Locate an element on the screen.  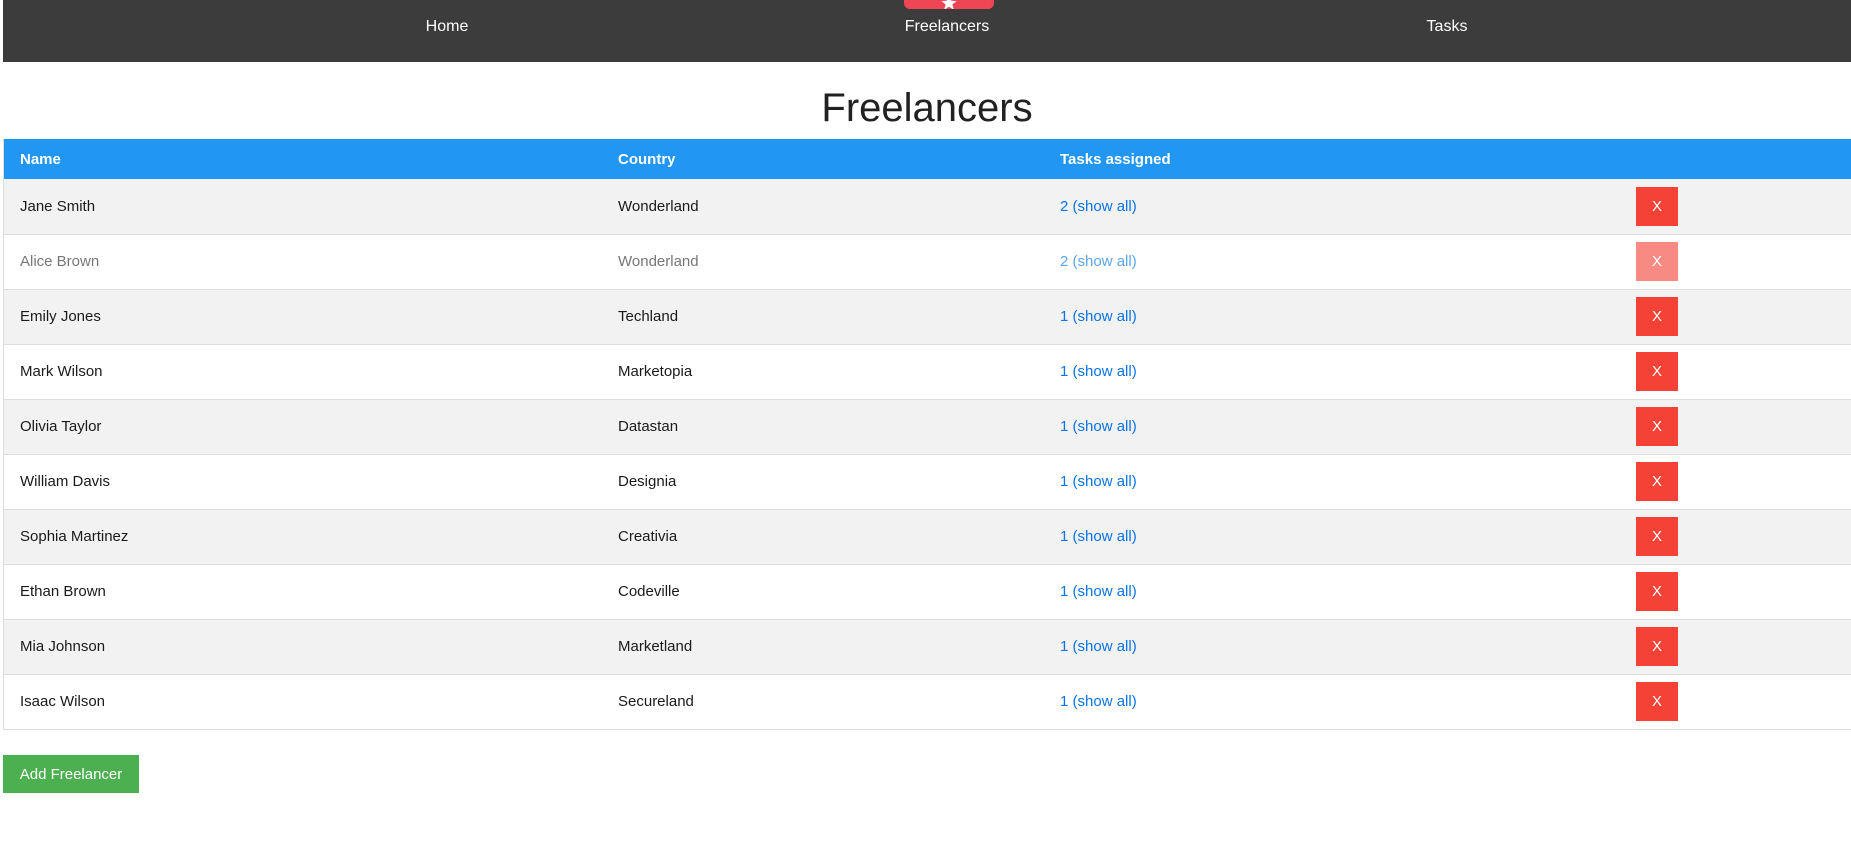
column-header-country: Country is located at coordinates (647, 159).